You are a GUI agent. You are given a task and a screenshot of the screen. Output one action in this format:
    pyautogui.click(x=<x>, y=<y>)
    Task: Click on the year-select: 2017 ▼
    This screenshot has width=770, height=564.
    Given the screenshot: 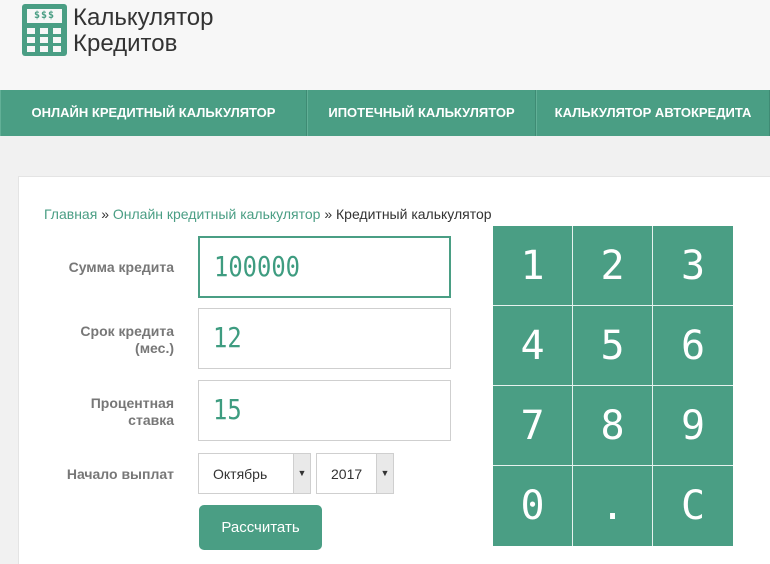 What is the action you would take?
    pyautogui.click(x=355, y=473)
    